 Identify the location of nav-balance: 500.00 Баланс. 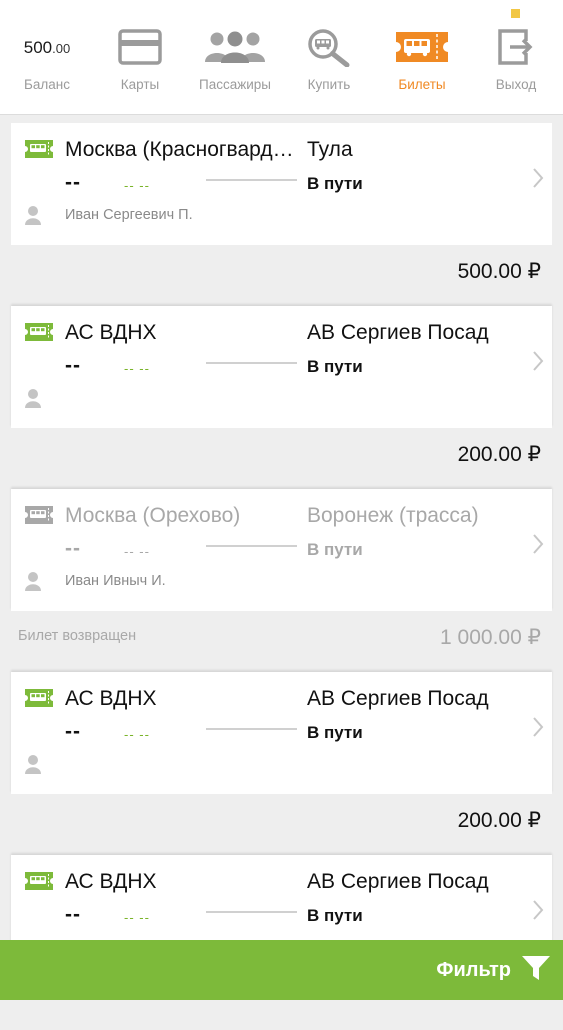
(47, 57).